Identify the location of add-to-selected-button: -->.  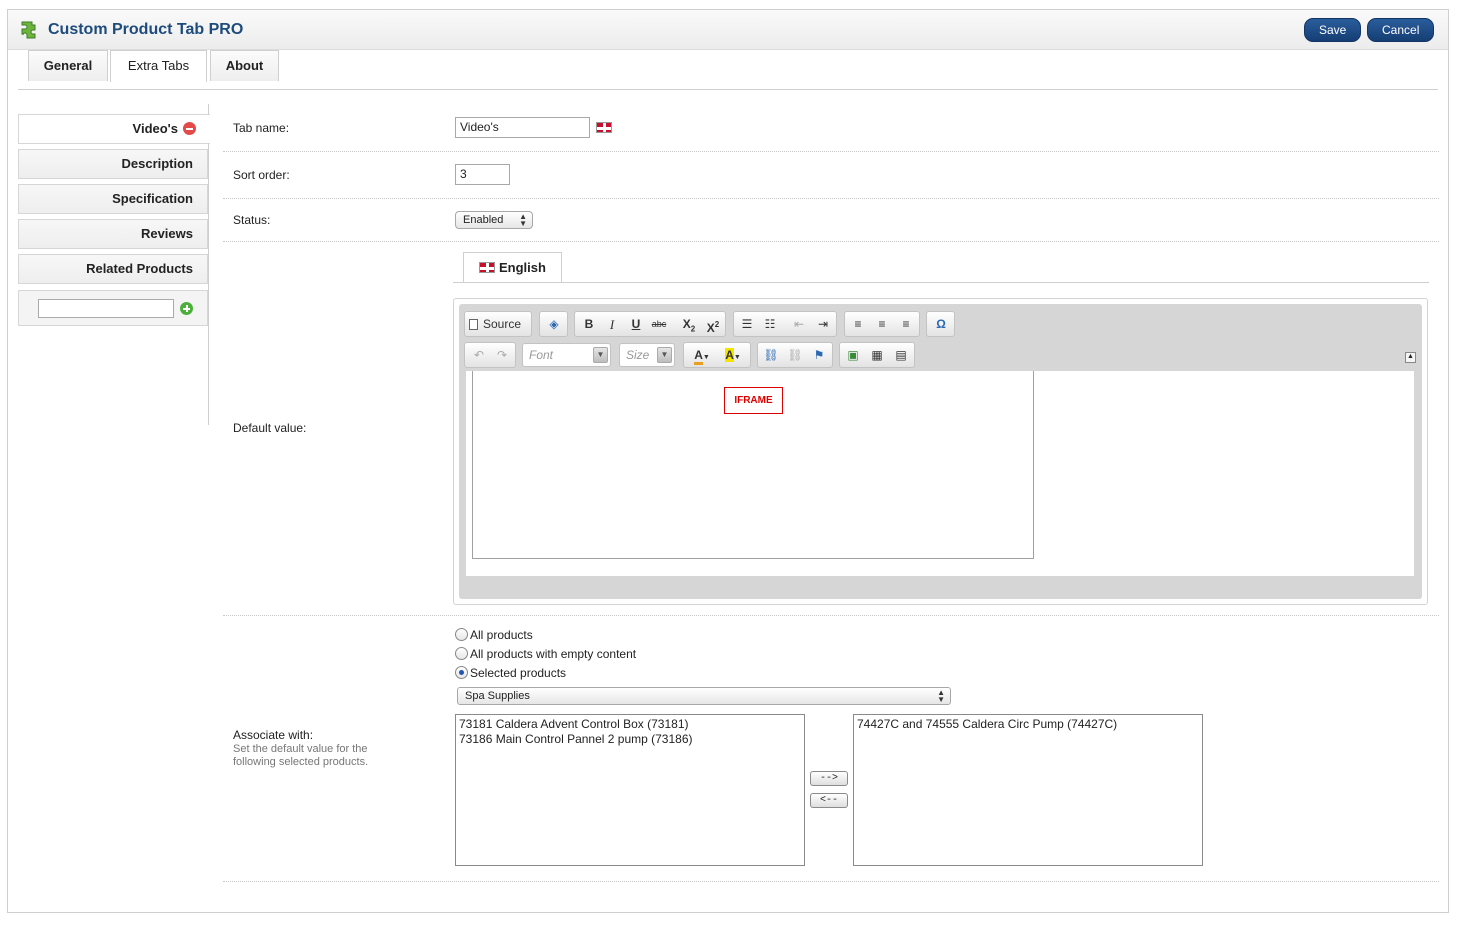
(829, 778).